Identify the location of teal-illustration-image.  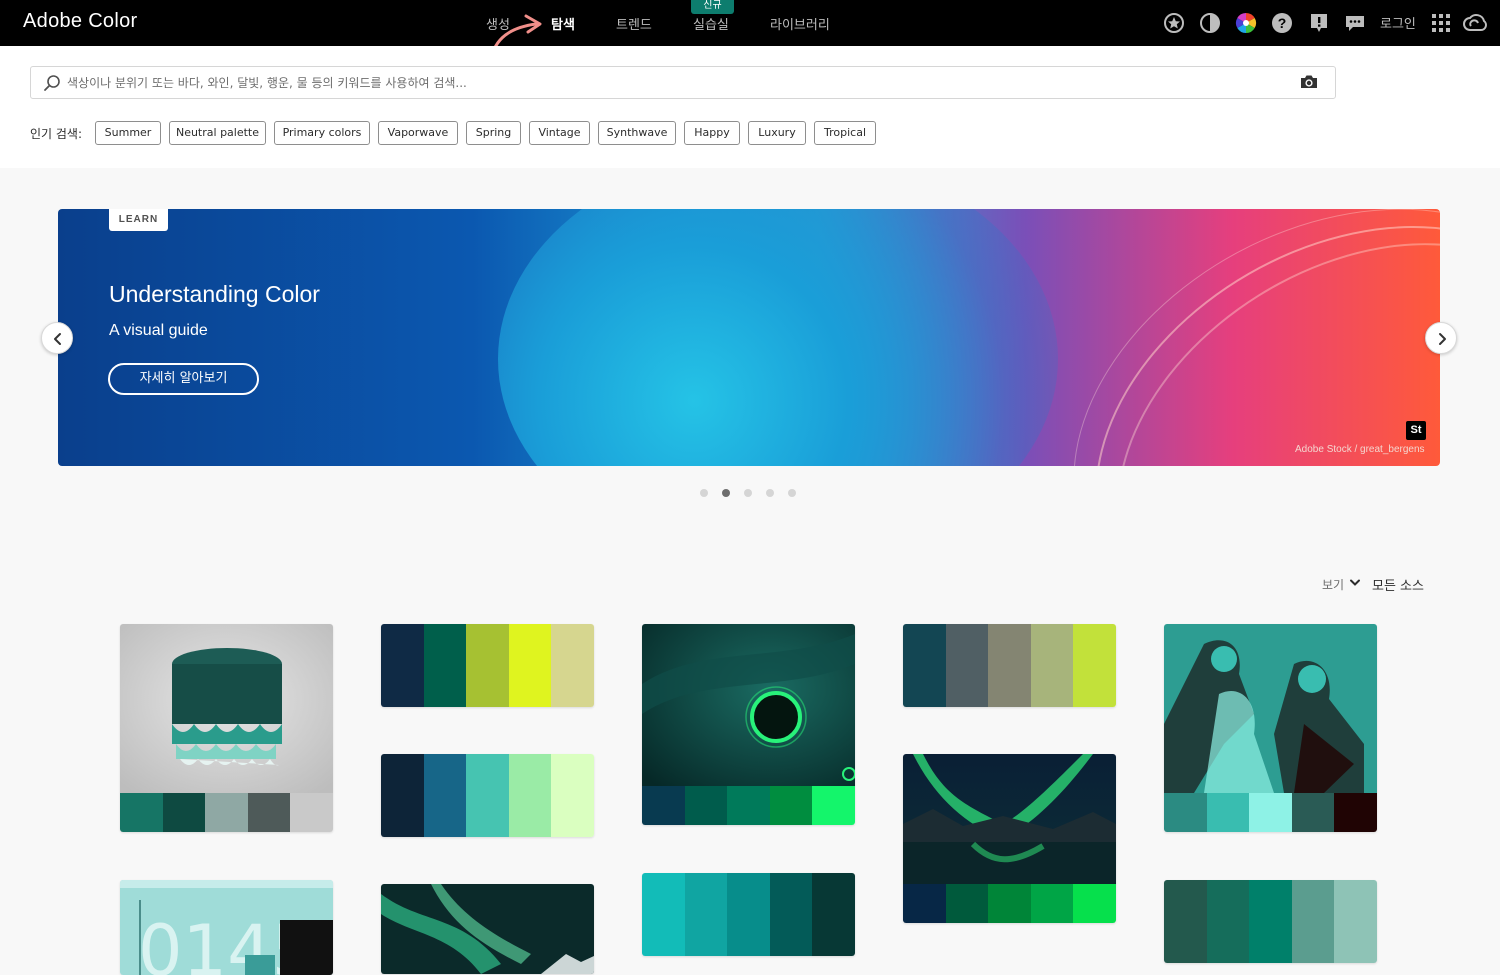
(1270, 708).